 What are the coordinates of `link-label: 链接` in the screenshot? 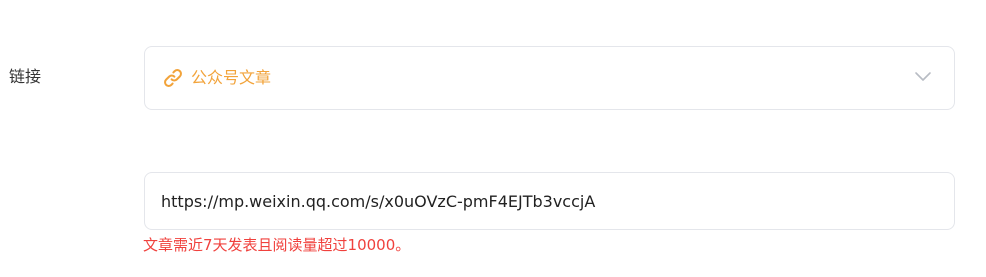 It's located at (25, 76).